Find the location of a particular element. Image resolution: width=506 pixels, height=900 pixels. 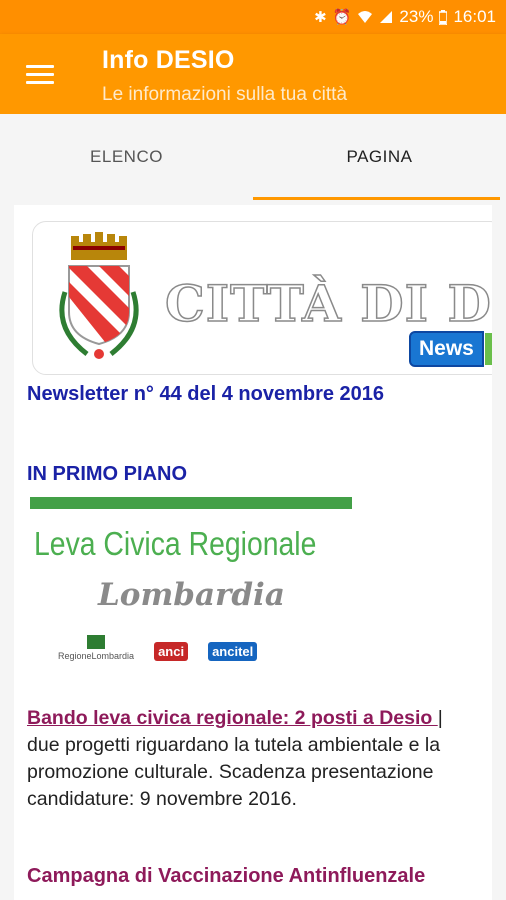

image-green-bar is located at coordinates (191, 503).